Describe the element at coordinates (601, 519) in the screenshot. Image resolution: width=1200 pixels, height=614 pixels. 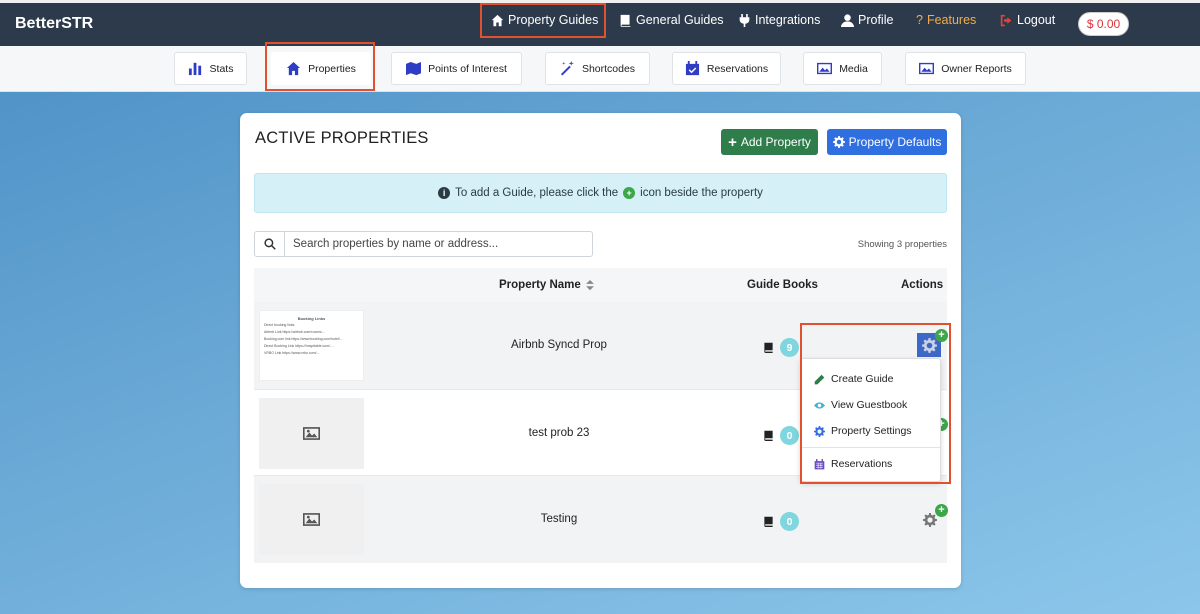
I see `table-row: Testing 0 +` at that location.